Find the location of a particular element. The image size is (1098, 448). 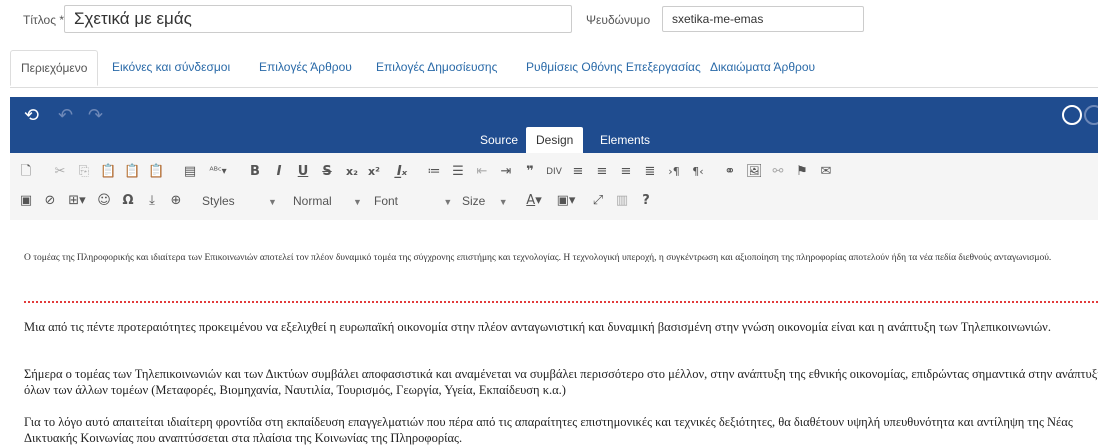

flash-icon: ⊘ is located at coordinates (50, 201).